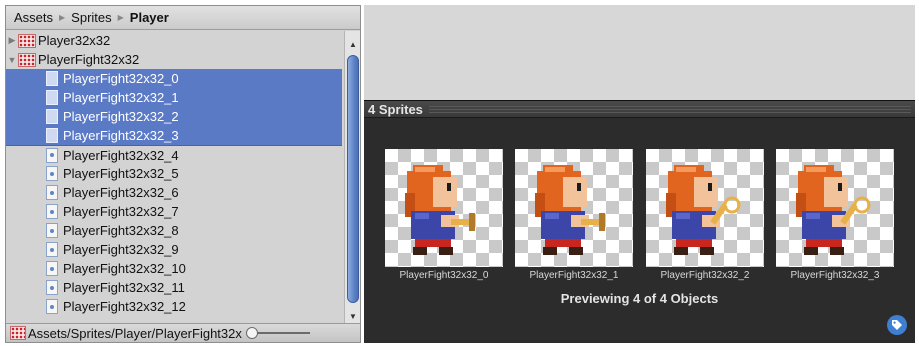 The width and height of the screenshot is (919, 346). I want to click on tree-item-sprite: PlayerFight32x32_7, so click(174, 211).